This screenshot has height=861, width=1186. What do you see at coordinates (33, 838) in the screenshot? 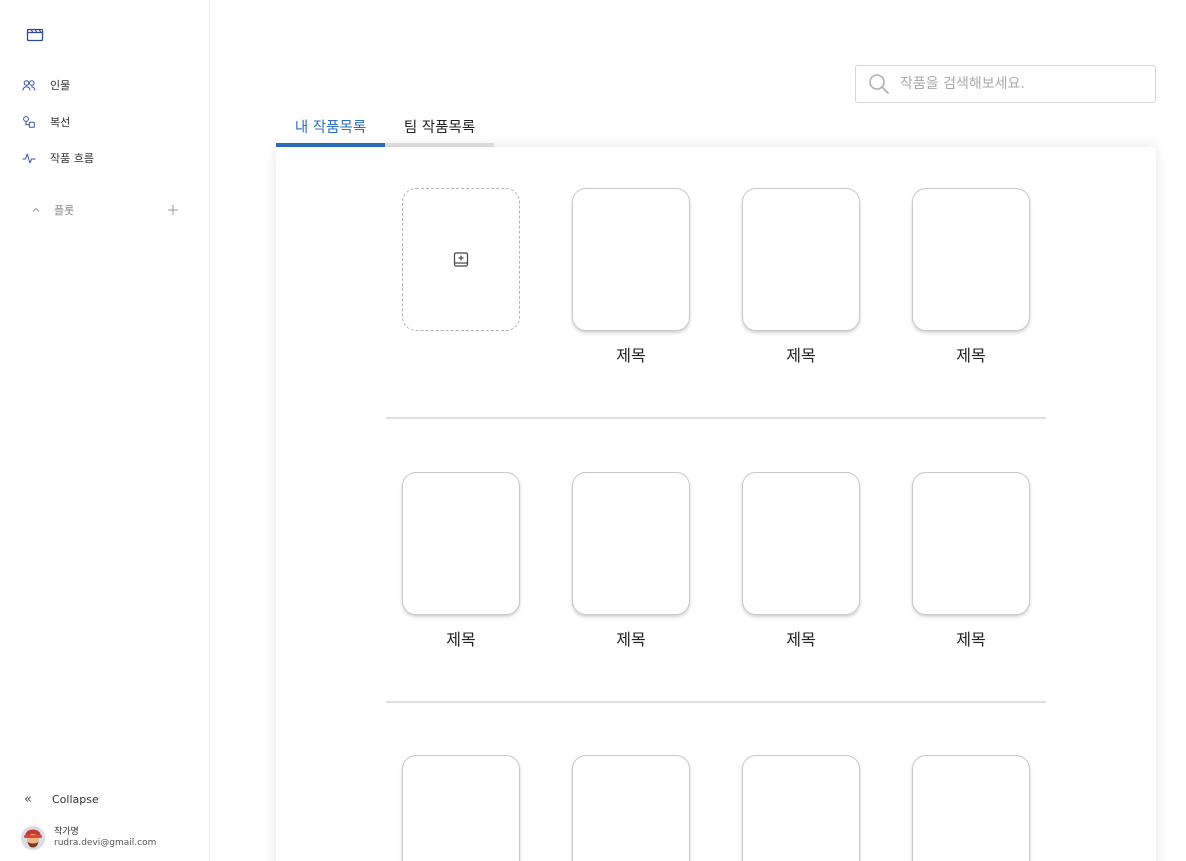
I see `avatar` at bounding box center [33, 838].